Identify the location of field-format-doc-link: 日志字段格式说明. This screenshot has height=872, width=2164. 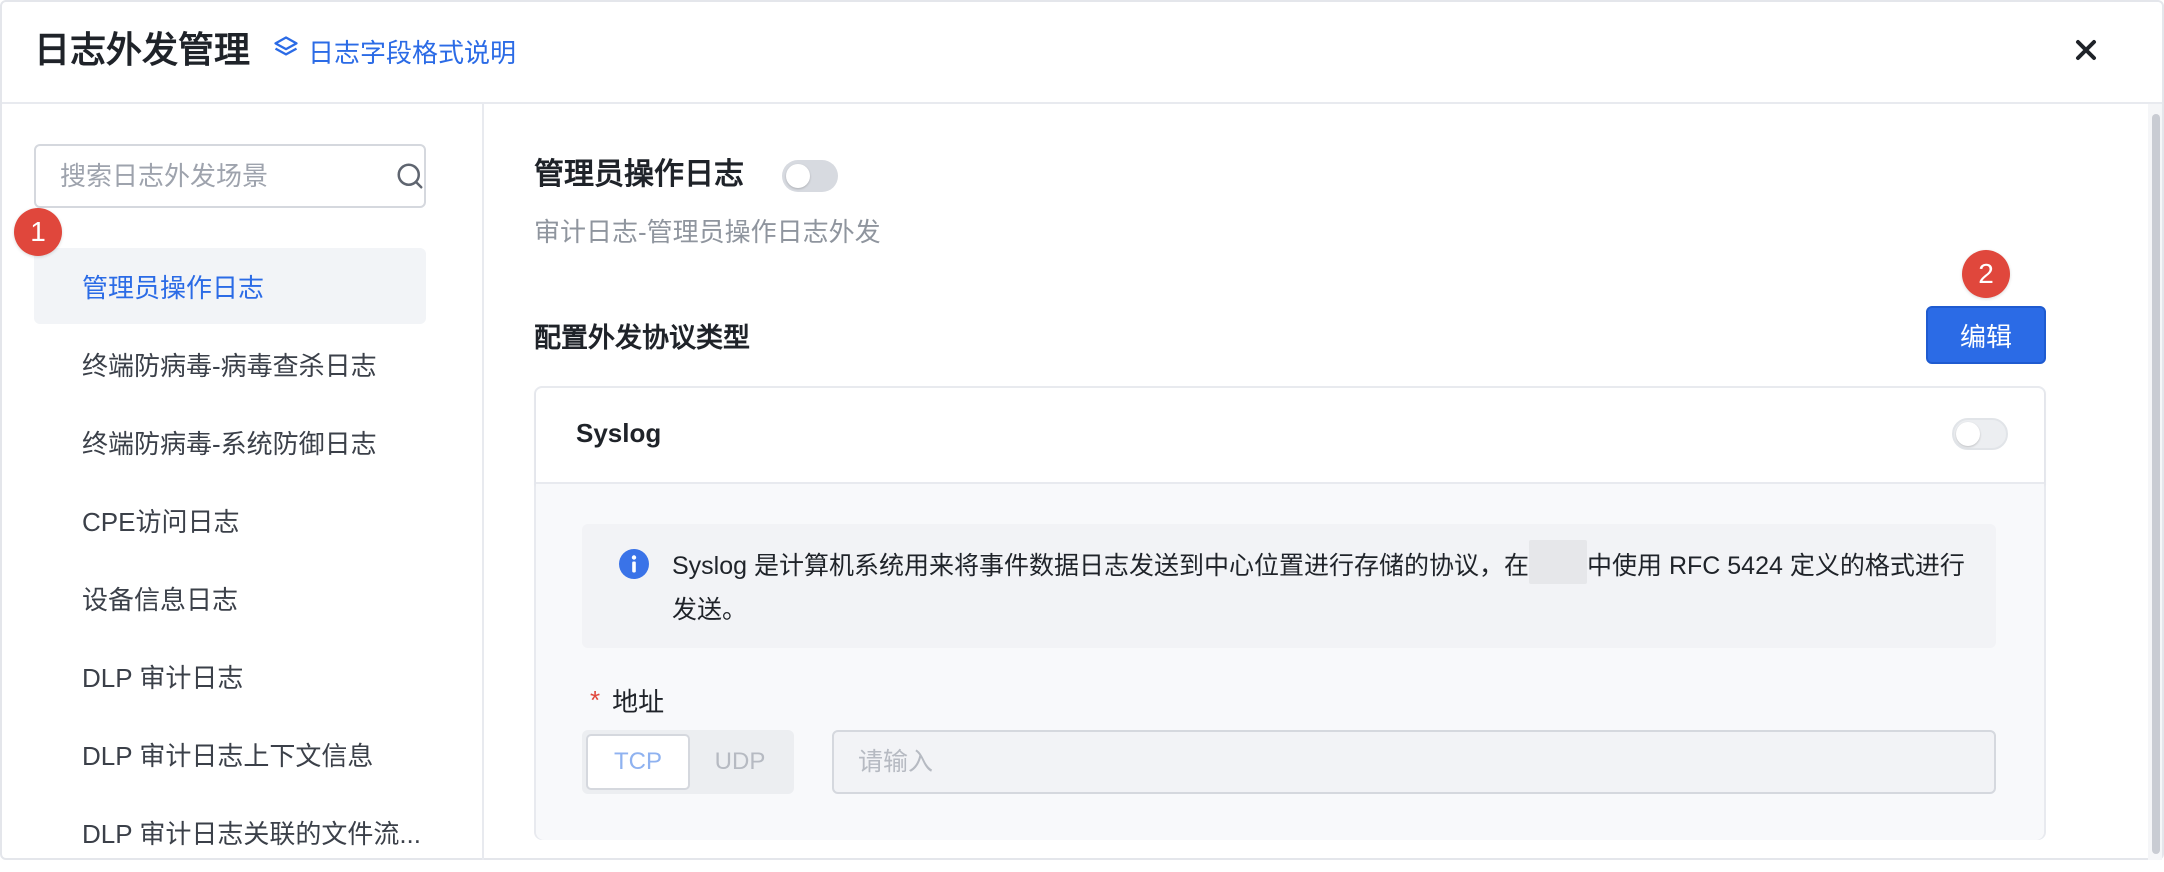
(394, 51).